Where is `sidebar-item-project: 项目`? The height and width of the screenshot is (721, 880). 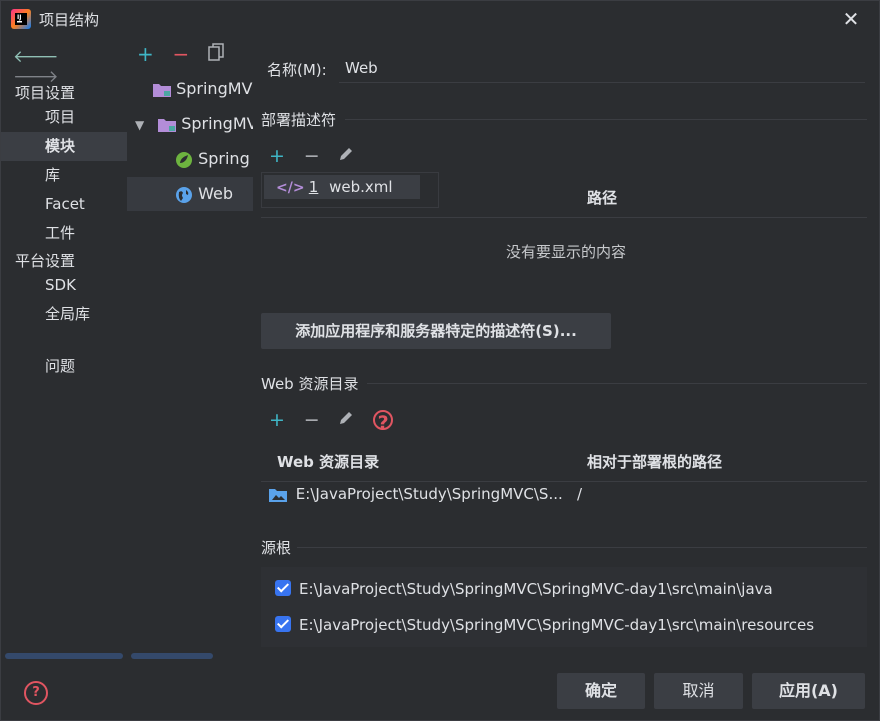
sidebar-item-project: 项目 is located at coordinates (64, 117).